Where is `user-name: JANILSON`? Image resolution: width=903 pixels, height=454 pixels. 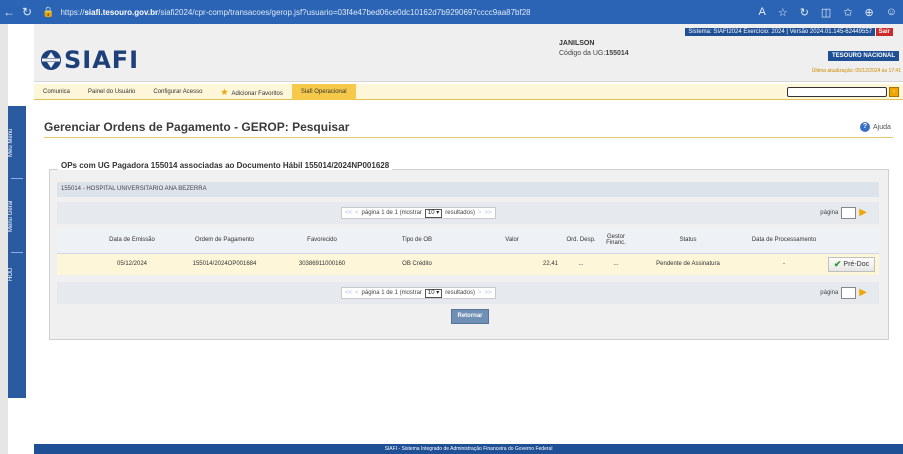 user-name: JANILSON is located at coordinates (577, 43).